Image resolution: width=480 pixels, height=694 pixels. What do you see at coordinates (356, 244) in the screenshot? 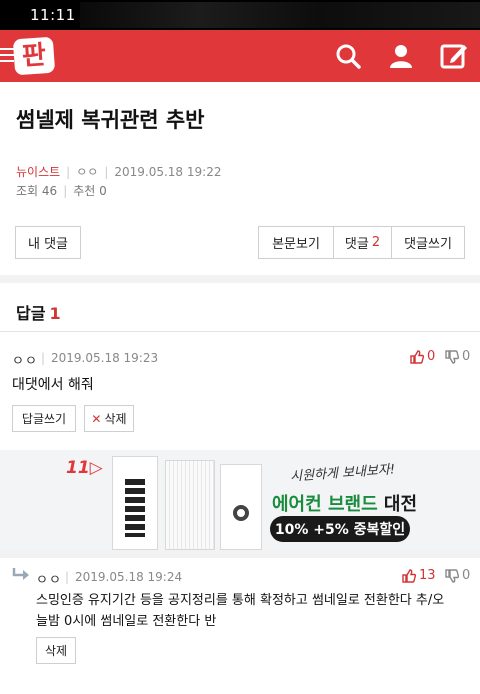
I see `comments-label: 댓글` at bounding box center [356, 244].